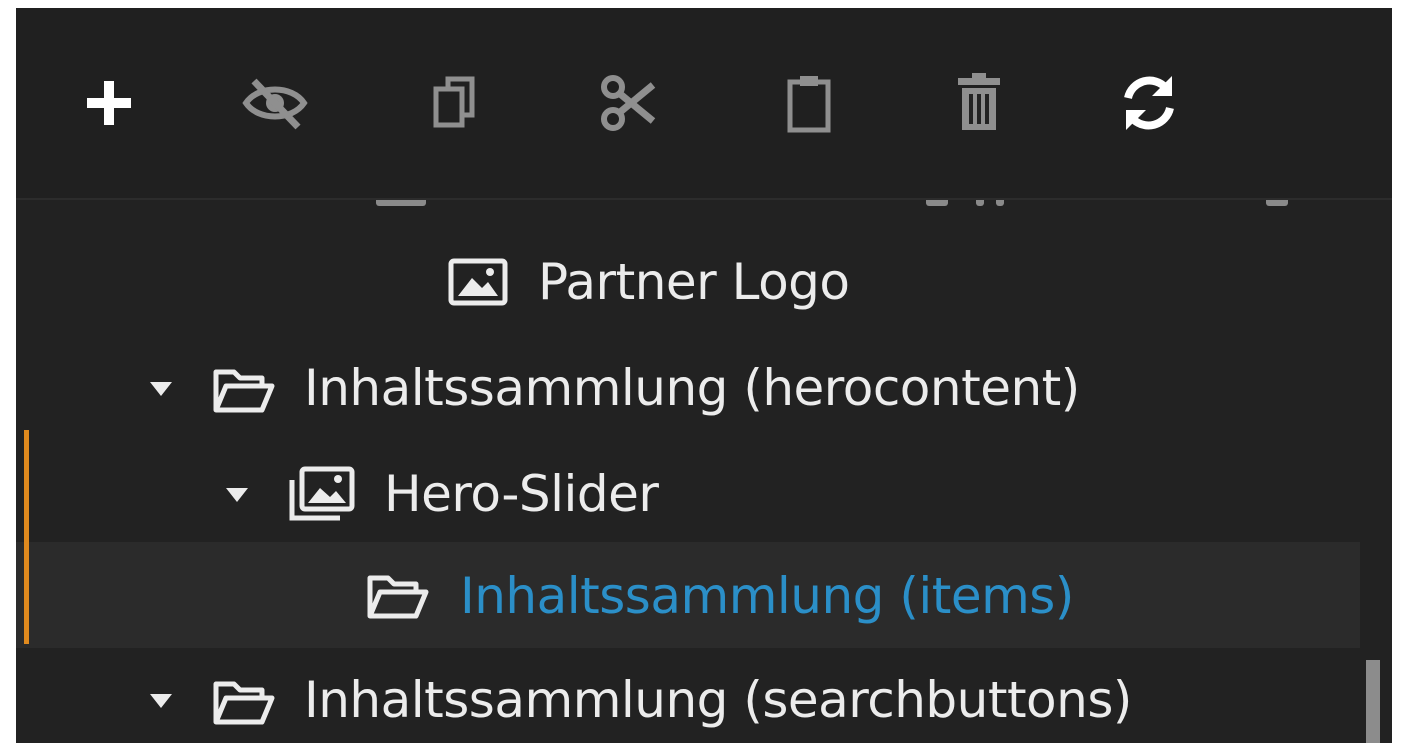 Image resolution: width=1401 pixels, height=743 pixels. I want to click on tree-item-hero-slider: Hero-Slider, so click(688, 495).